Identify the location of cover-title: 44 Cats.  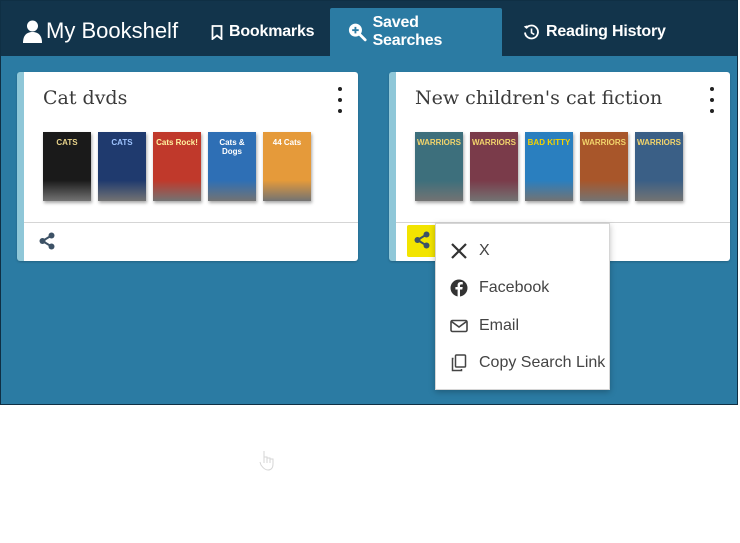
(287, 142).